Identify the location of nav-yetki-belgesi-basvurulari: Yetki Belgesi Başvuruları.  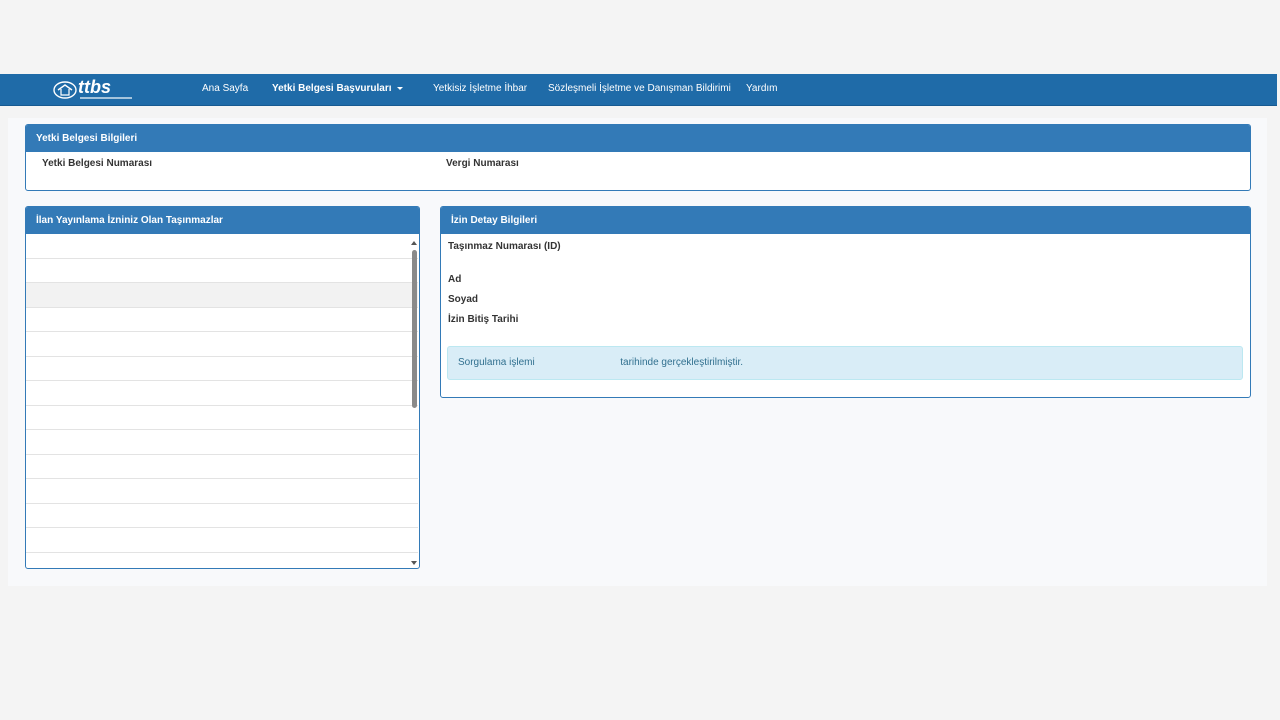
(337, 89).